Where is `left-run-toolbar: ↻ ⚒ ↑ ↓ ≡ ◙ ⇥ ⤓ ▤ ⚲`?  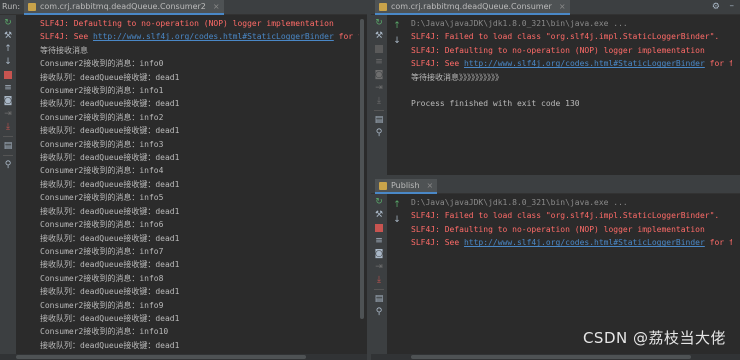 left-run-toolbar: ↻ ⚒ ↑ ↓ ≡ ◙ ⇥ ⤓ ▤ ⚲ is located at coordinates (8, 187).